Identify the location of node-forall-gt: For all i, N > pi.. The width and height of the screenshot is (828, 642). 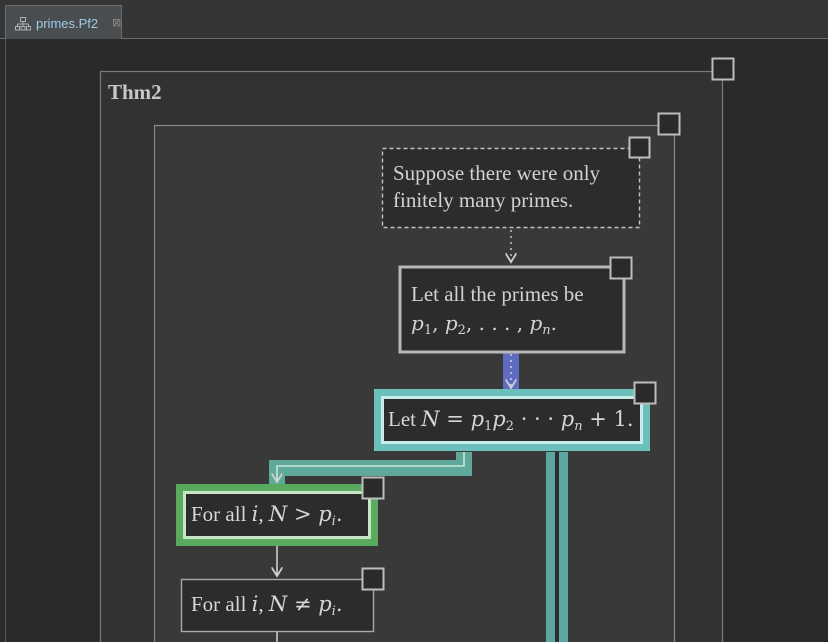
(280, 511).